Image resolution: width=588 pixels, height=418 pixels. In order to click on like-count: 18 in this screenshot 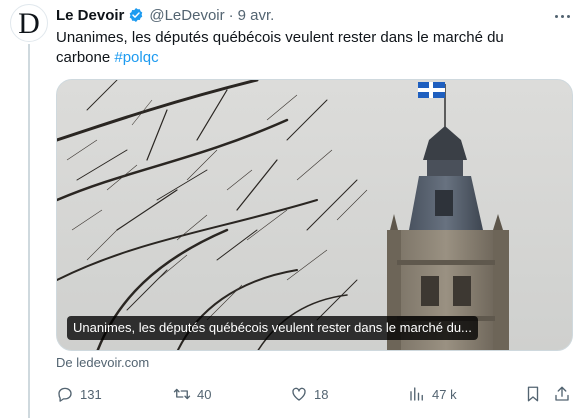, I will do `click(321, 394)`.